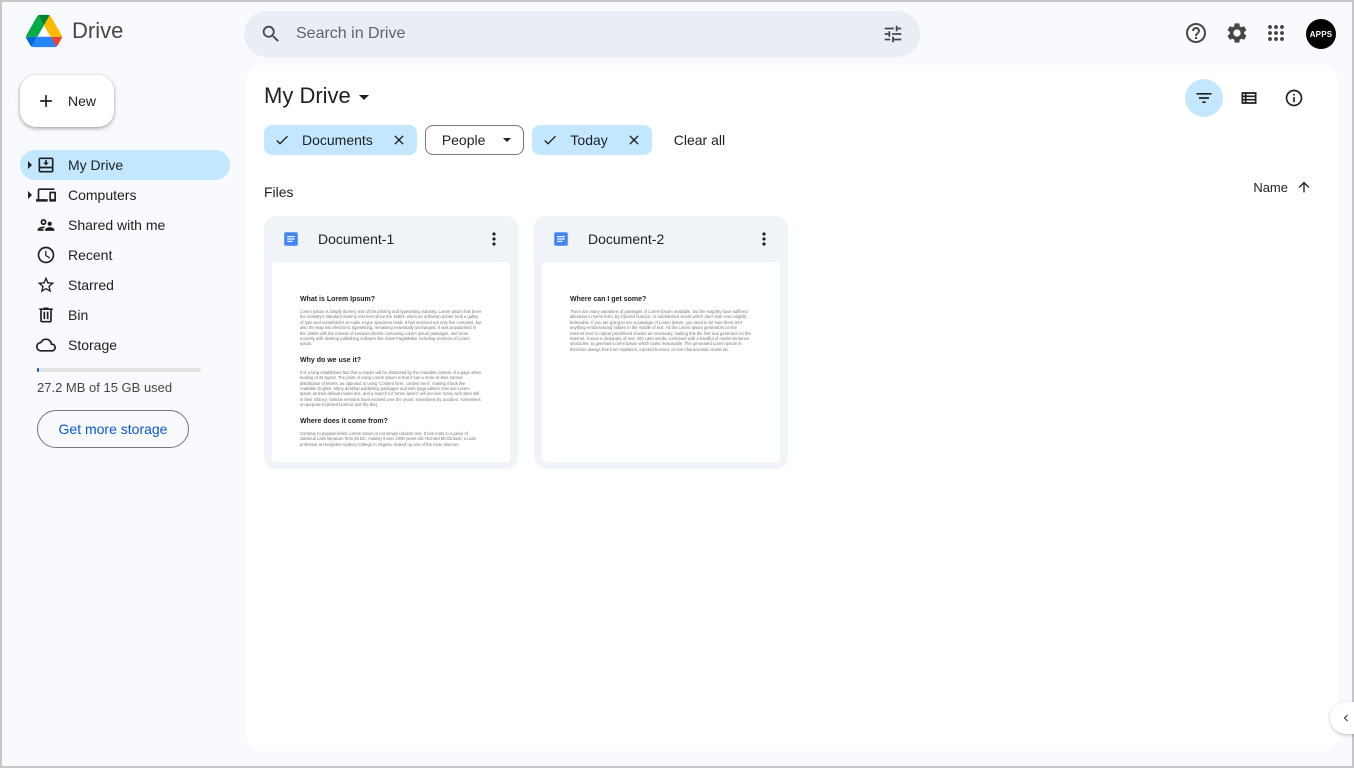 The height and width of the screenshot is (768, 1354). I want to click on sort-label: Name, so click(1270, 187).